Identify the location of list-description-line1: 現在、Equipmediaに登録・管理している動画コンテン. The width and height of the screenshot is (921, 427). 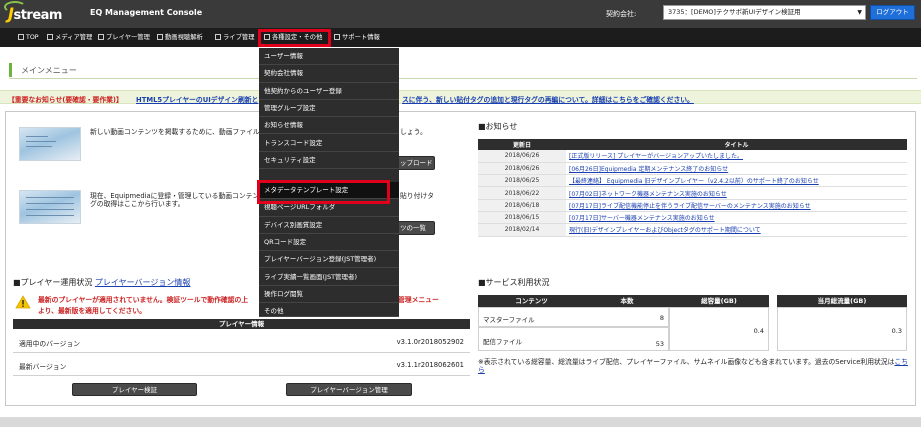
(175, 196).